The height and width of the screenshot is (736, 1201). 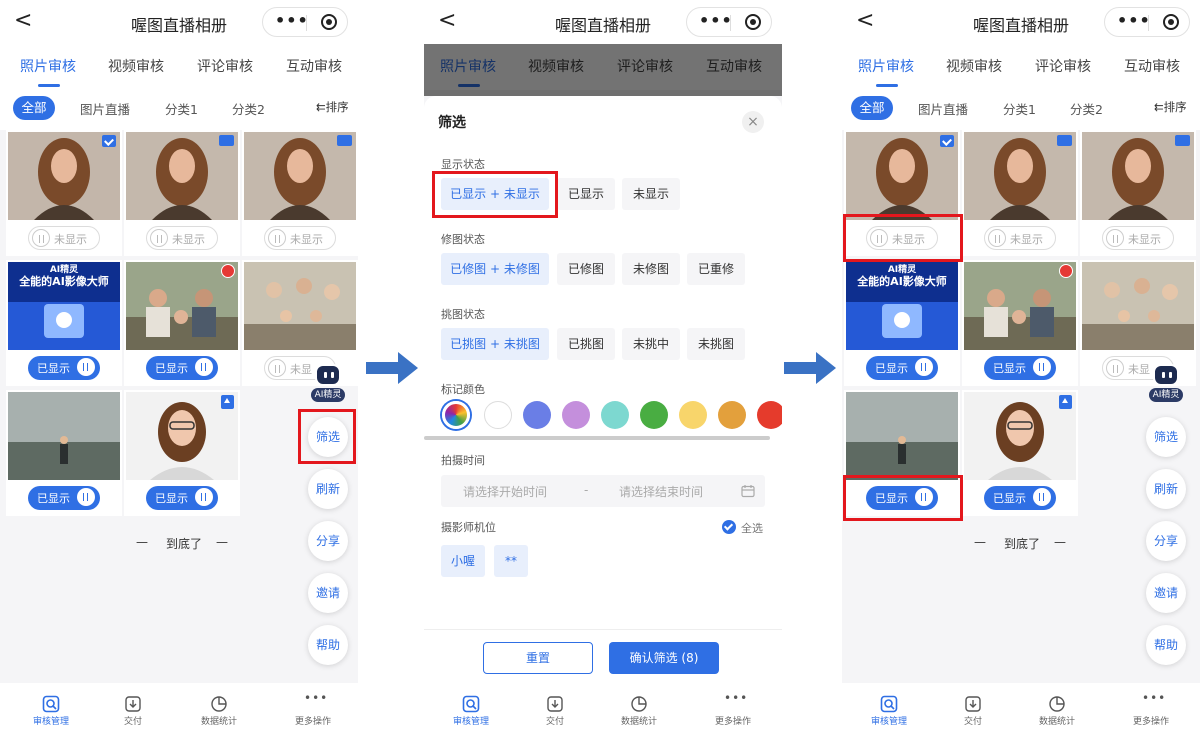 I want to click on color-swatch-white, so click(x=498, y=415).